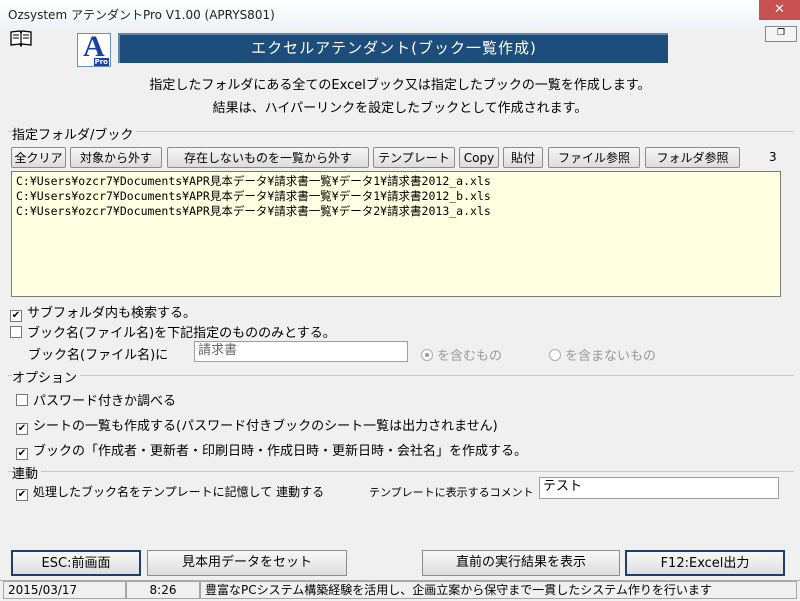 This screenshot has height=601, width=800. I want to click on subfolder-checkbox: ✔, so click(16, 316).